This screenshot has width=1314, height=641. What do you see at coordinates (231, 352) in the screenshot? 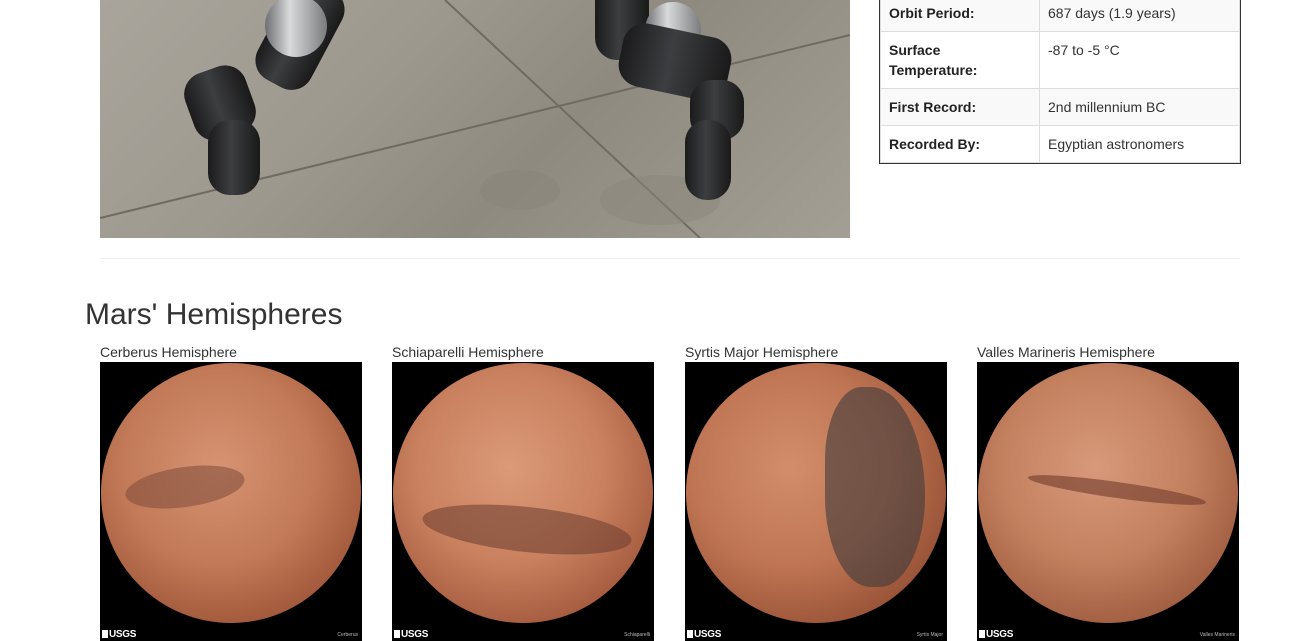
I see `hemisphere-title: Cerberus Hemisphere` at bounding box center [231, 352].